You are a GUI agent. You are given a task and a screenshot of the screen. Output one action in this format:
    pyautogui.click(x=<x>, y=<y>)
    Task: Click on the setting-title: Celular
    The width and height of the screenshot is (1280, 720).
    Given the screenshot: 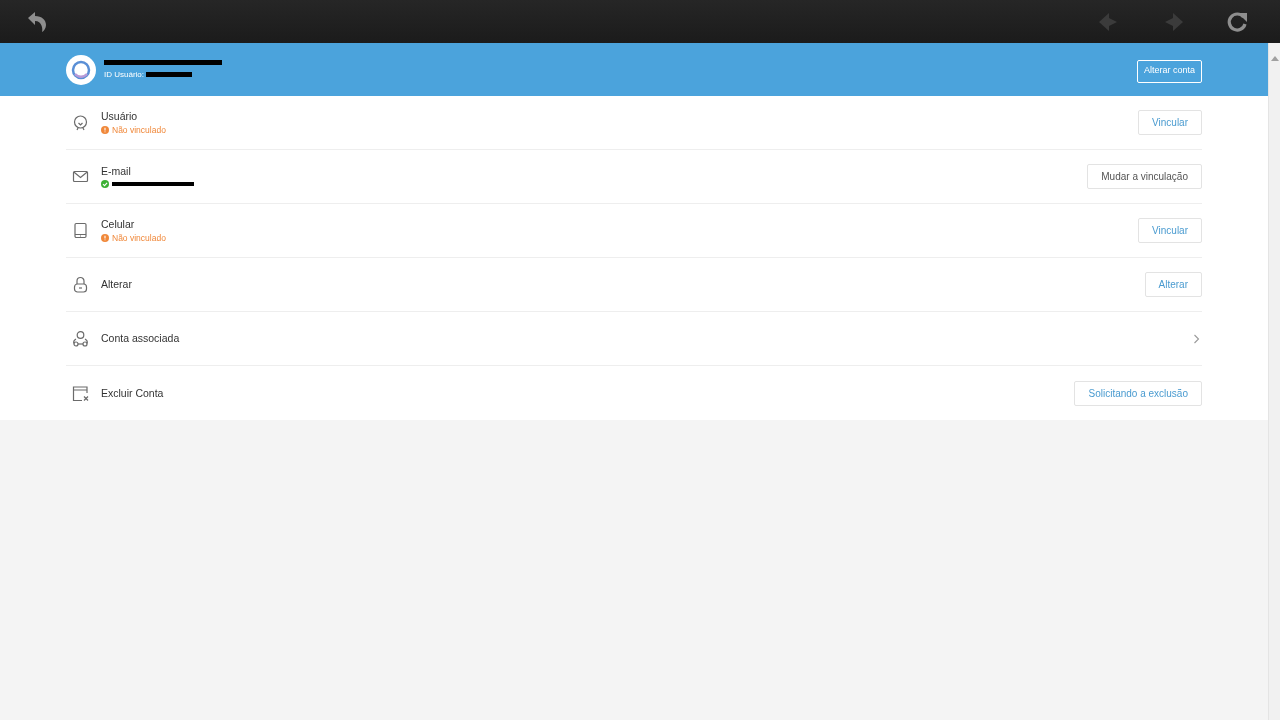 What is the action you would take?
    pyautogui.click(x=118, y=224)
    